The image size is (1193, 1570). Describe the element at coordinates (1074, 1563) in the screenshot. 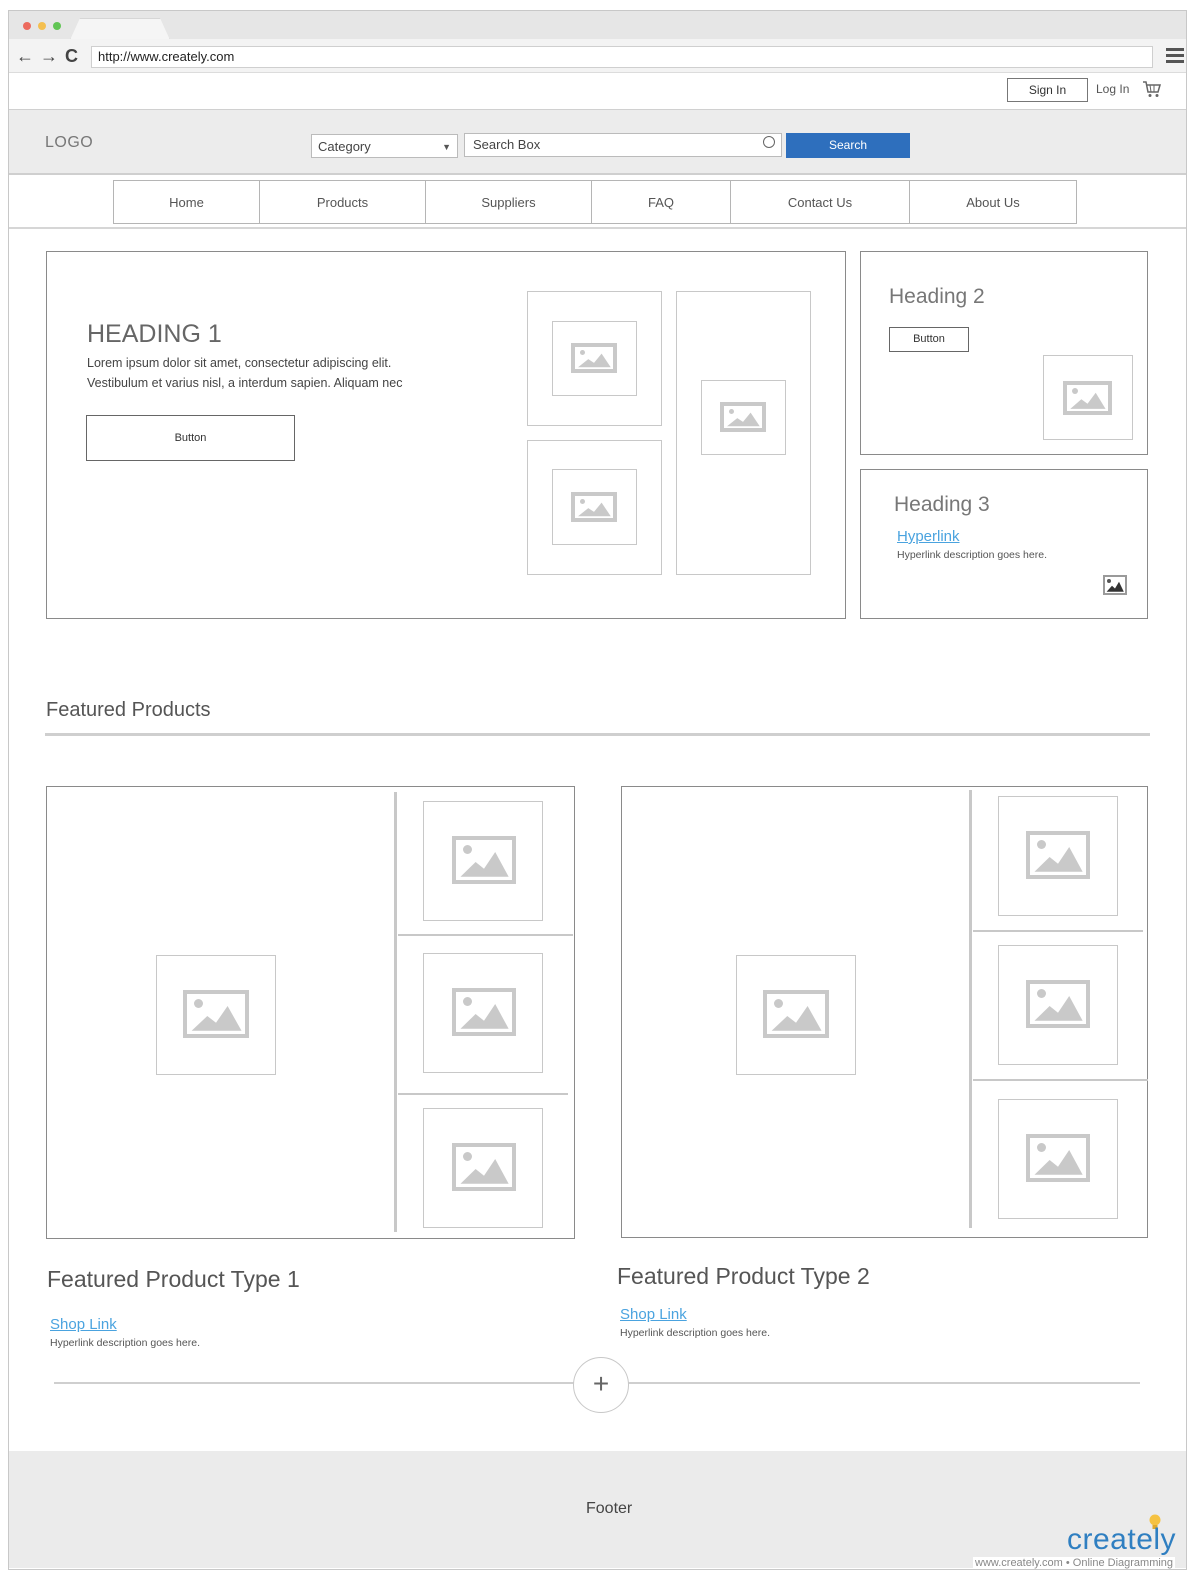

I see `brand-tagline: www.creately.com • Online Diagramming` at that location.